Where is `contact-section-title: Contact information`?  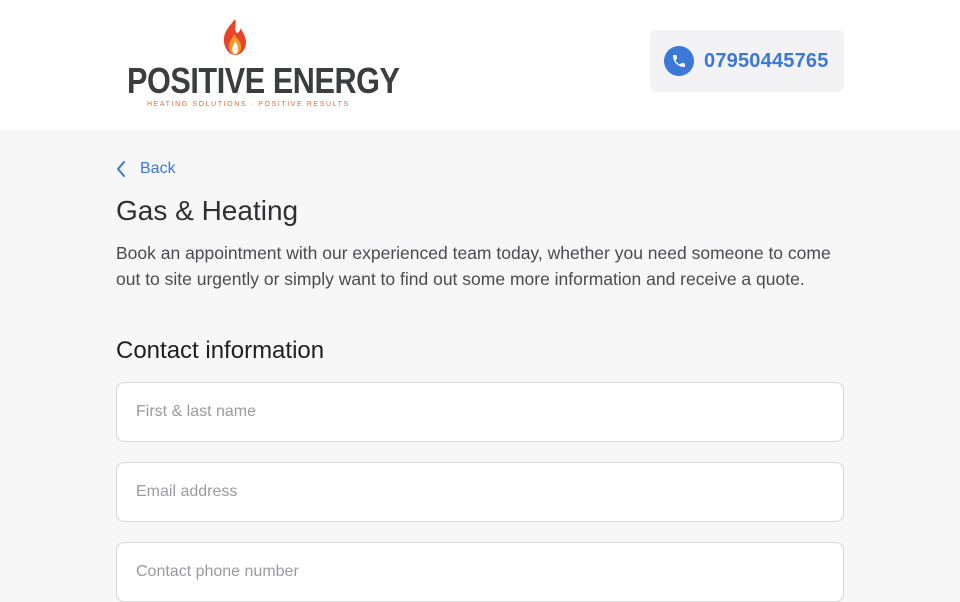
contact-section-title: Contact information is located at coordinates (220, 350).